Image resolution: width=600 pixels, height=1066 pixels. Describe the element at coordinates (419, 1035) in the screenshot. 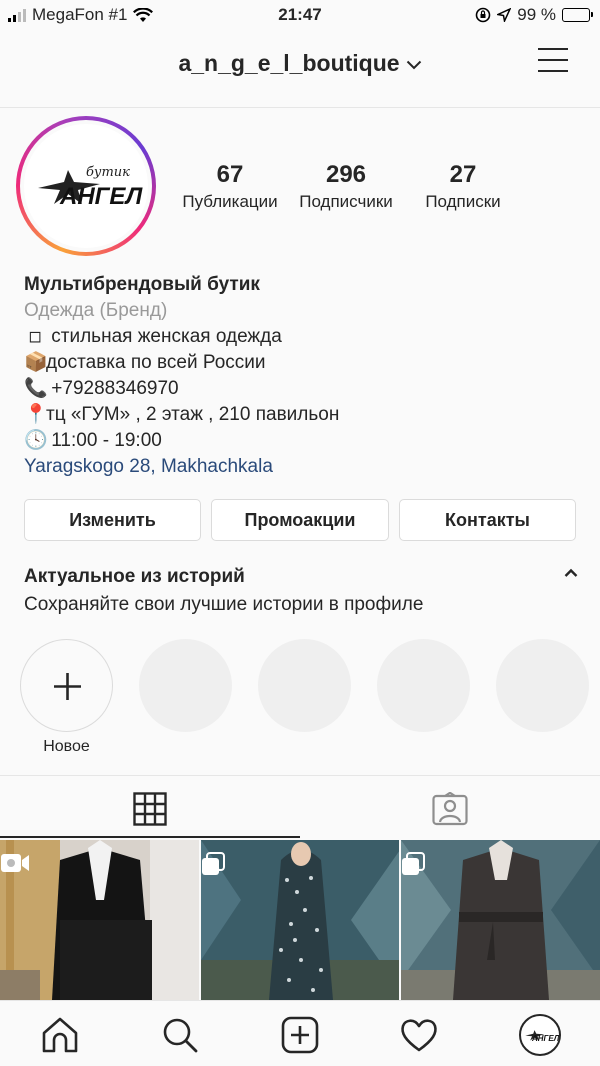

I see `activity-heart-icon` at that location.